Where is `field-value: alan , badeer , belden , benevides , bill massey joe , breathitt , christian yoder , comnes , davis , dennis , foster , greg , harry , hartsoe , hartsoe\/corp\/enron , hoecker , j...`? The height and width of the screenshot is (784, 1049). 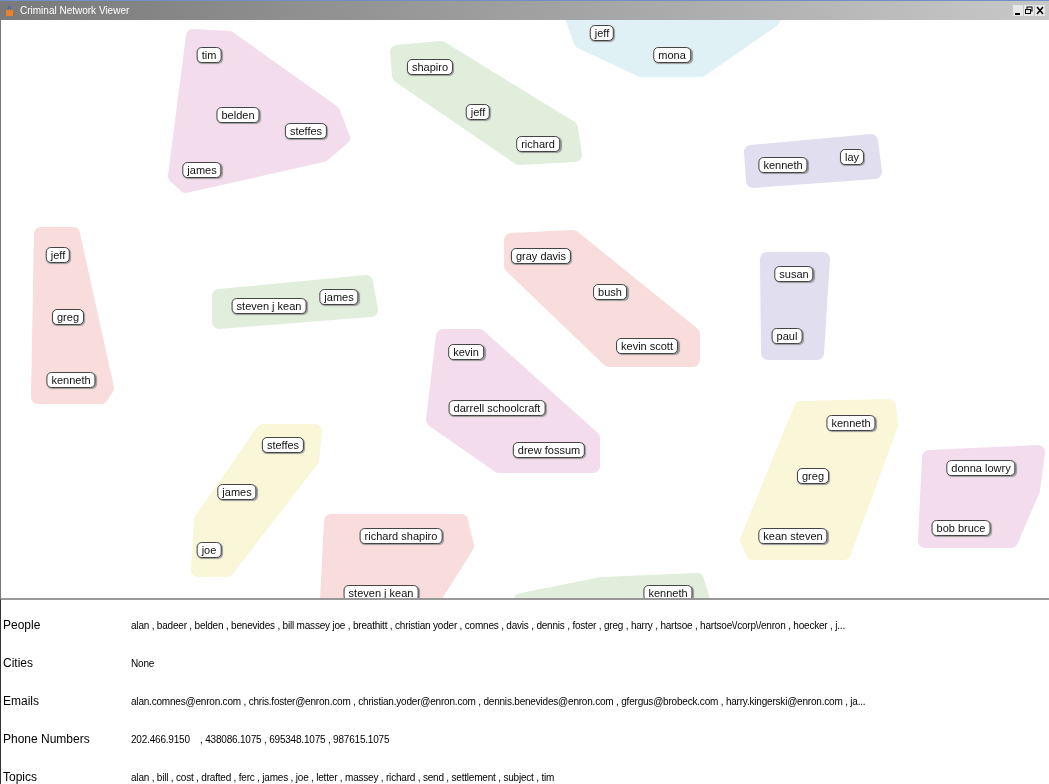 field-value: alan , badeer , belden , benevides , bill massey joe , breathitt , christian yoder , comnes , davis , dennis , foster , greg , harry , hartsoe , hartsoe\/corp\/enron , hoecker , j... is located at coordinates (488, 625).